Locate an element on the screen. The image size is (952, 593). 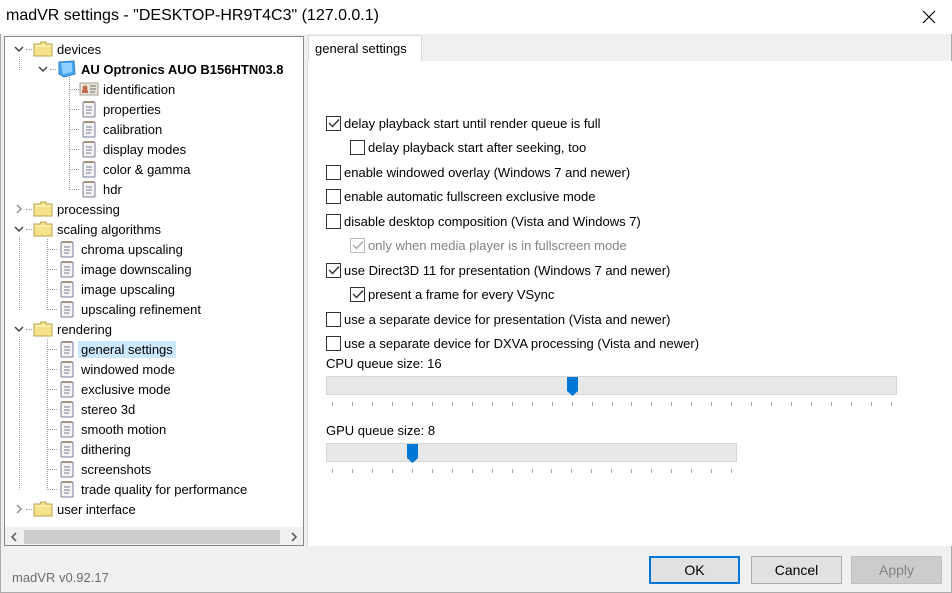
tree-item-label: trade quality for performance is located at coordinates (164, 489).